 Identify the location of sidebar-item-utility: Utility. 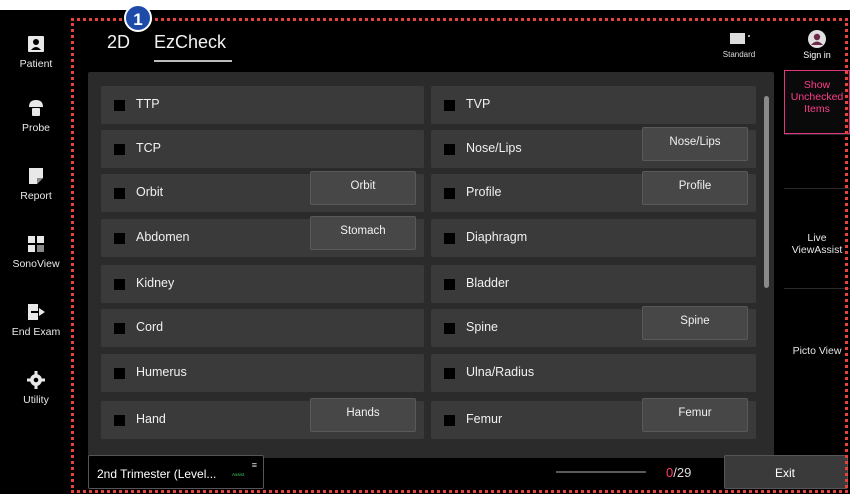
(36, 396).